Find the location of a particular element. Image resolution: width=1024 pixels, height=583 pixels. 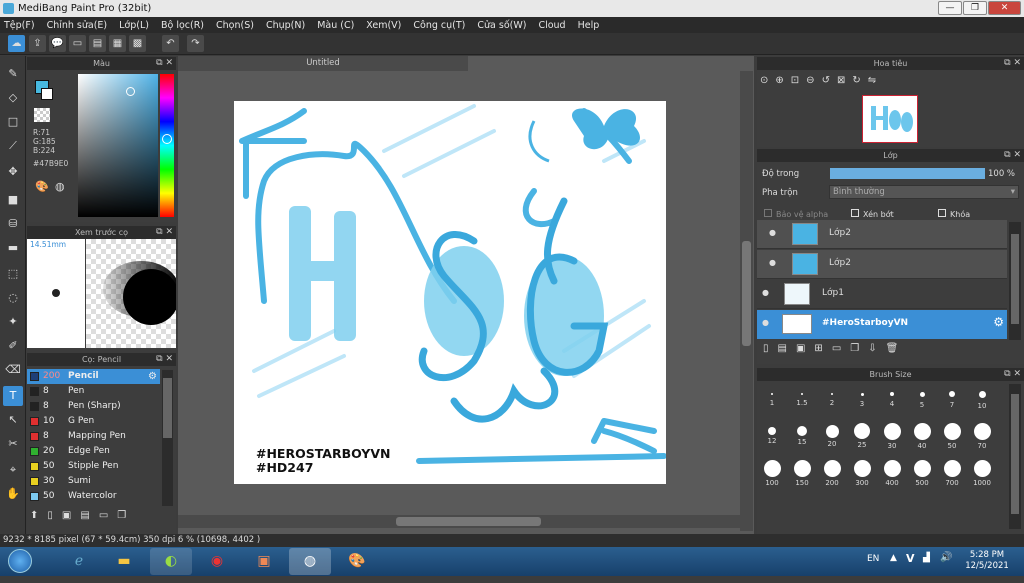

pages-icon: ▦ is located at coordinates (117, 43).